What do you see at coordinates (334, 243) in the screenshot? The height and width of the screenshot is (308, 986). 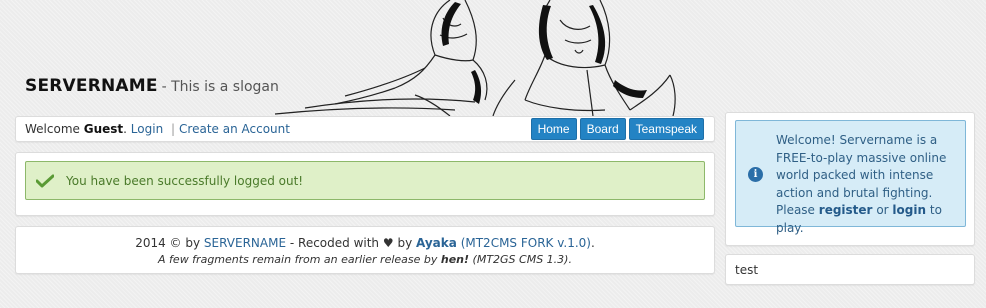 I see `footer-recoded: - Recoded with` at bounding box center [334, 243].